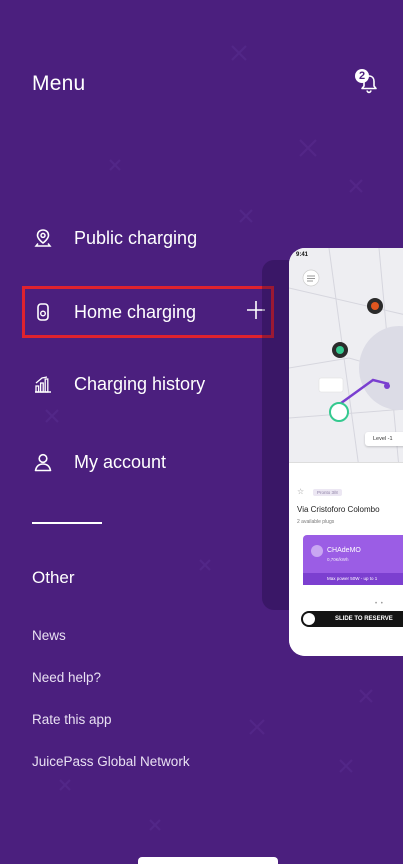  Describe the element at coordinates (316, 522) in the screenshot. I see `available-plugs: 2 available plugs` at that location.